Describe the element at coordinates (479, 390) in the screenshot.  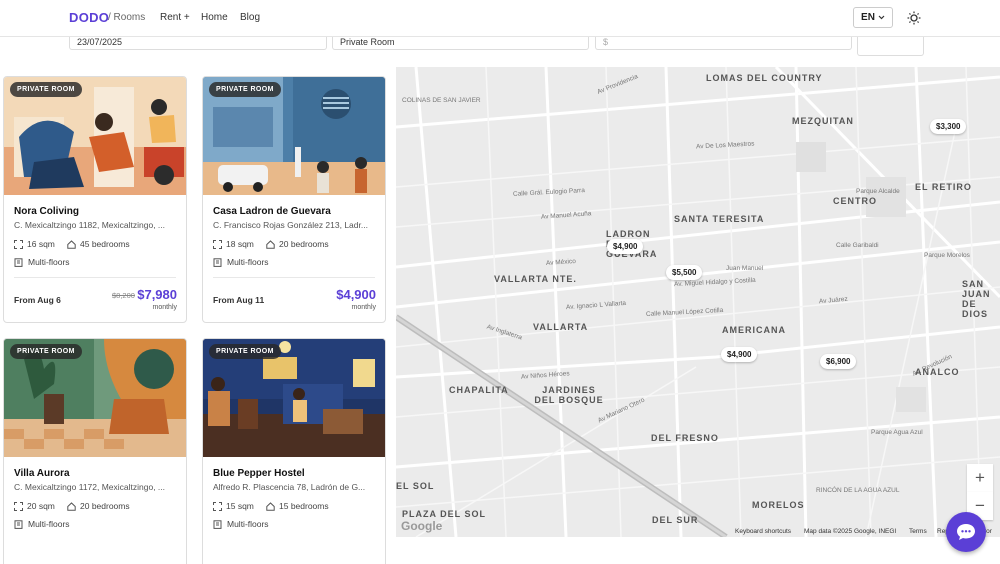
I see `map-area-label: CHAPALITA` at that location.